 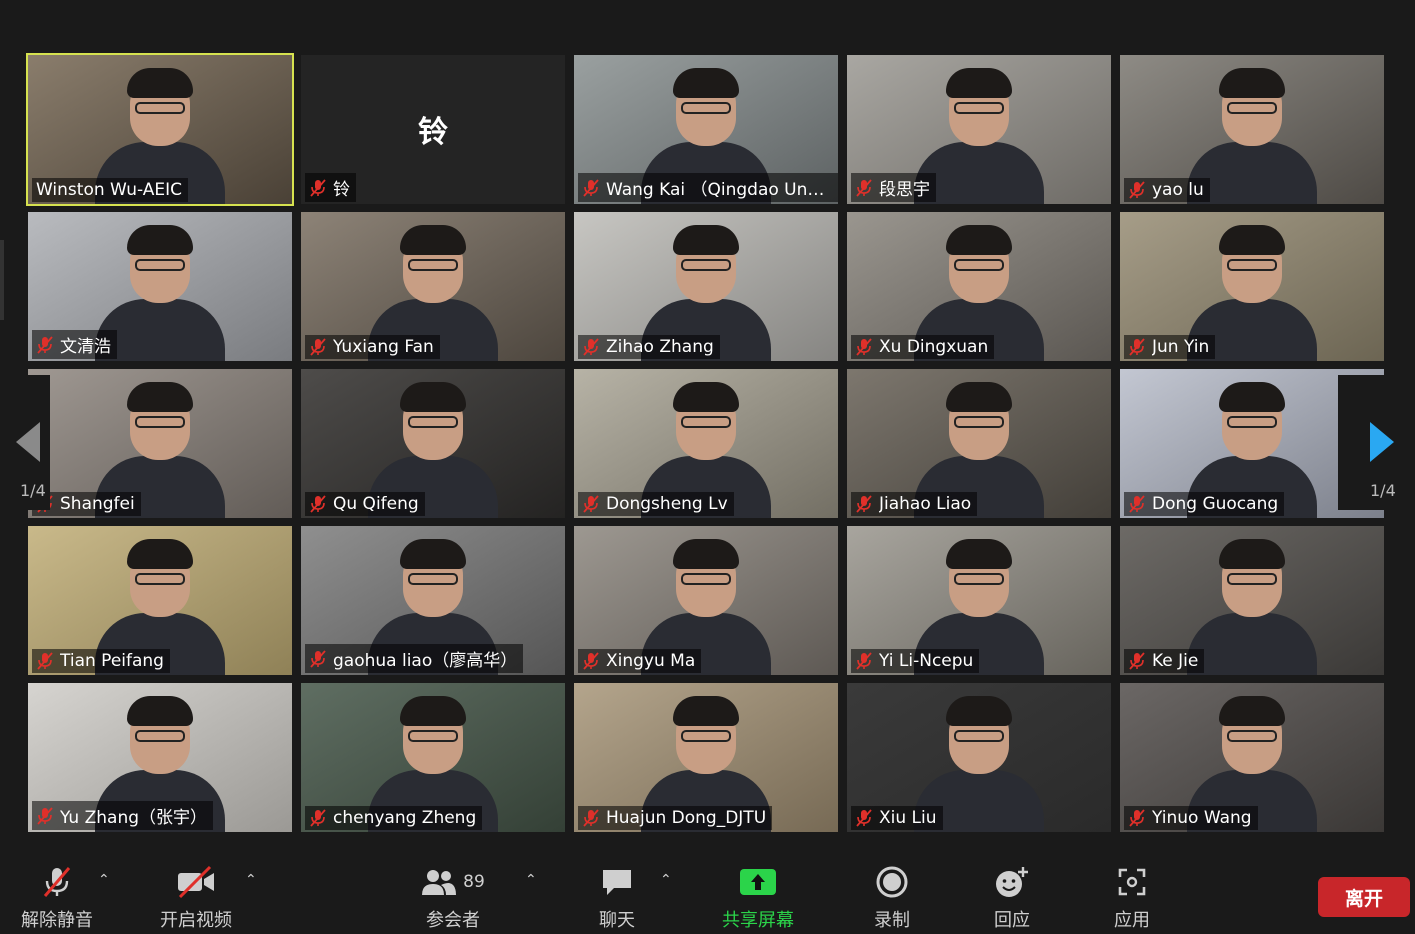 I want to click on page-indicator-right: 1/4, so click(x=1383, y=490).